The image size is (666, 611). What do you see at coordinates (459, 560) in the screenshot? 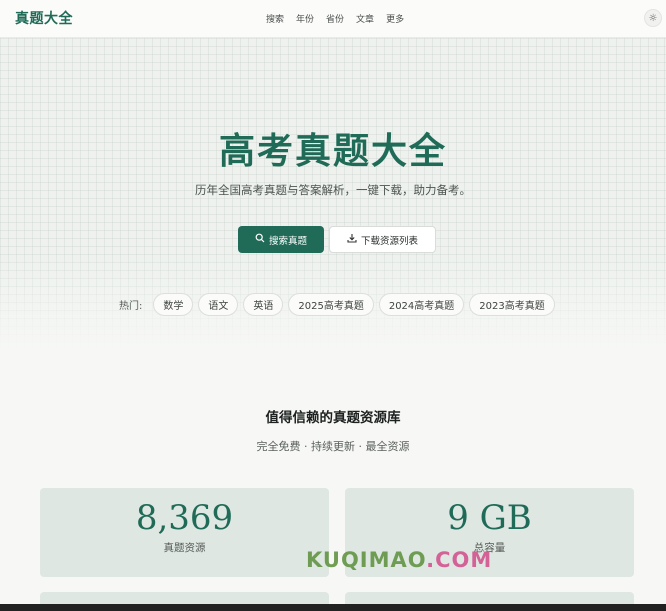
I see `watermark-domain: .COM` at bounding box center [459, 560].